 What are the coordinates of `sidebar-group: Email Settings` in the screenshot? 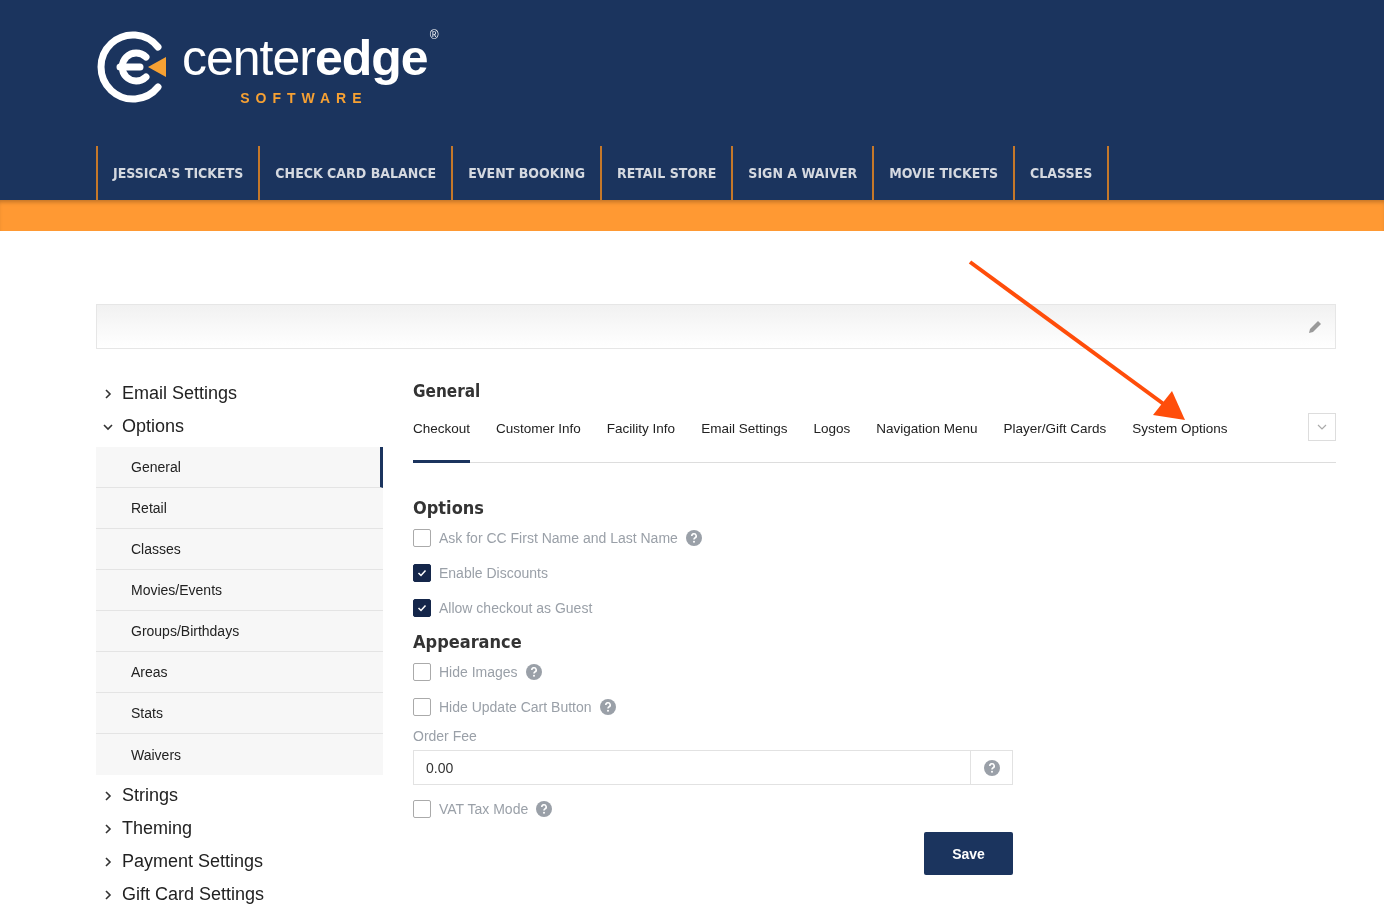 It's located at (170, 393).